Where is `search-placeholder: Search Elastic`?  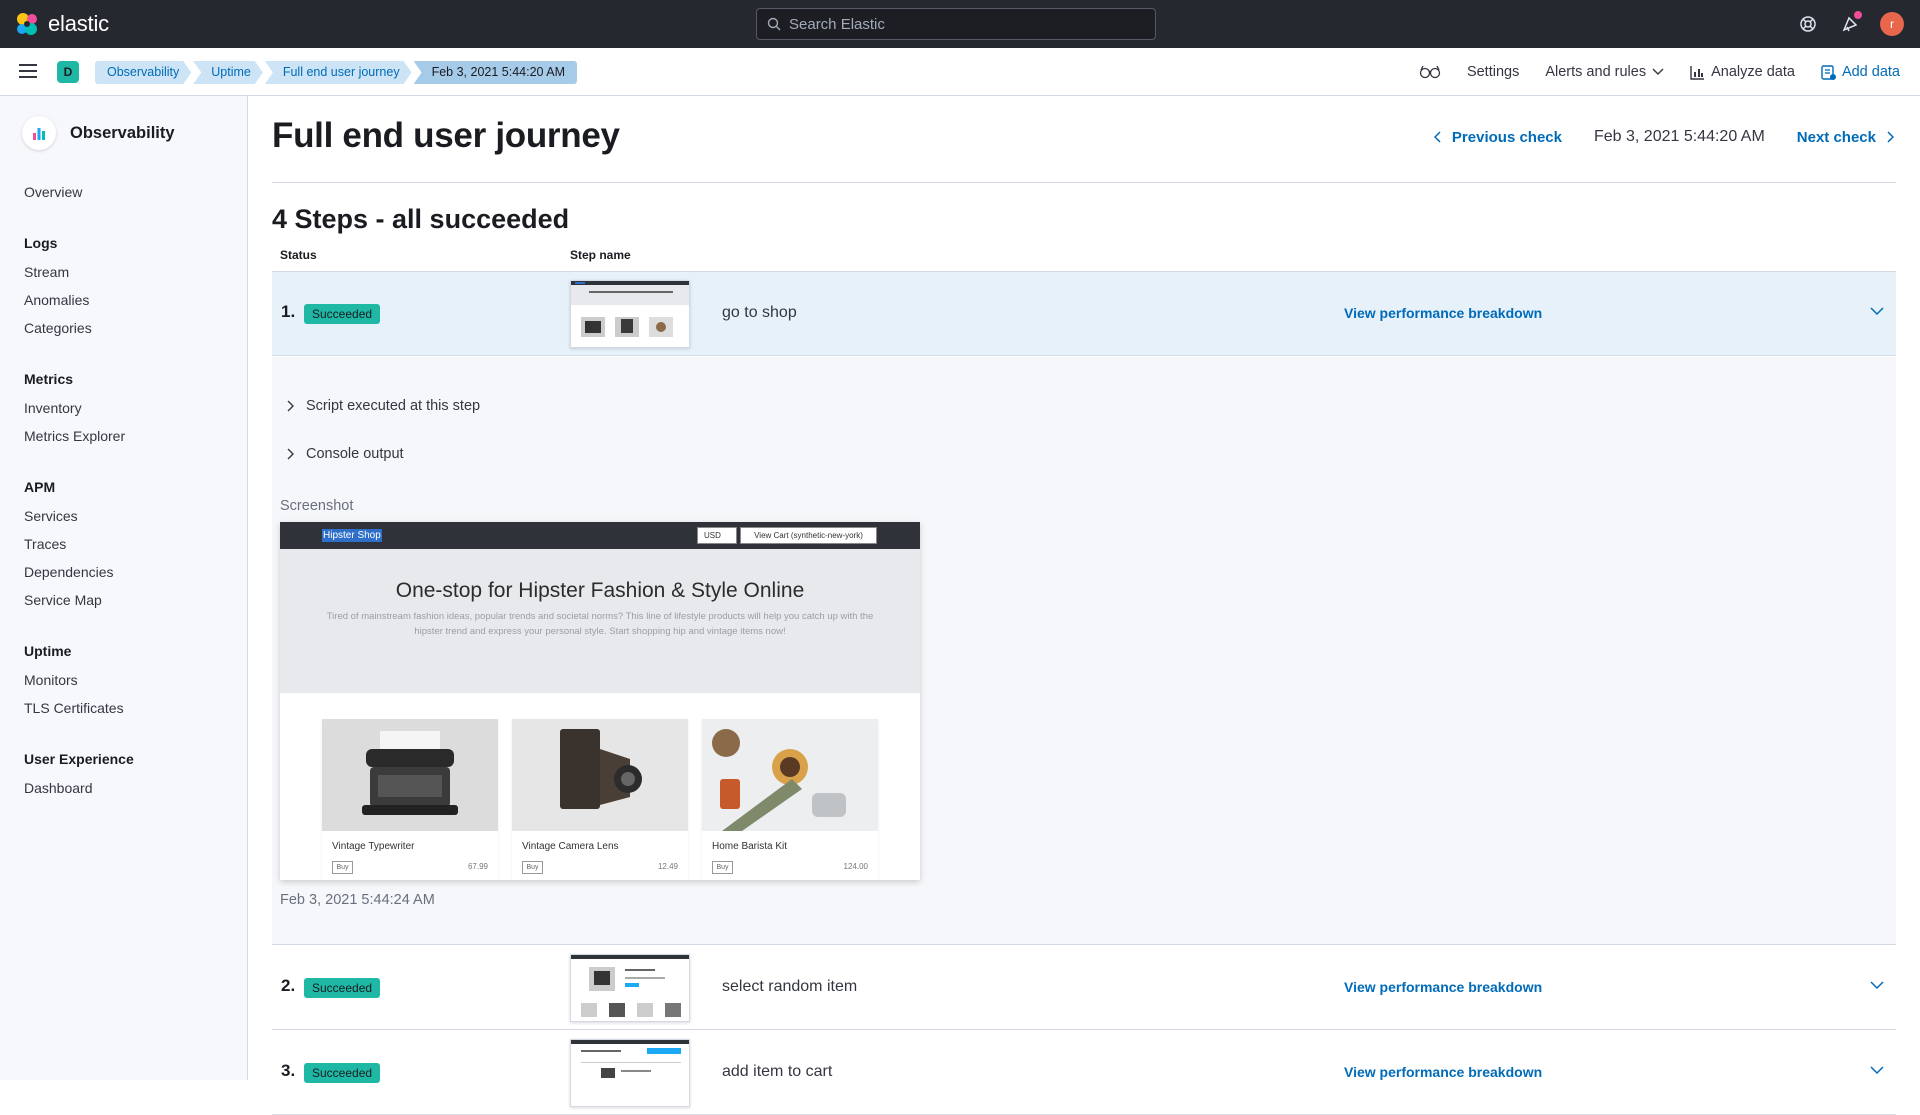 search-placeholder: Search Elastic is located at coordinates (837, 24).